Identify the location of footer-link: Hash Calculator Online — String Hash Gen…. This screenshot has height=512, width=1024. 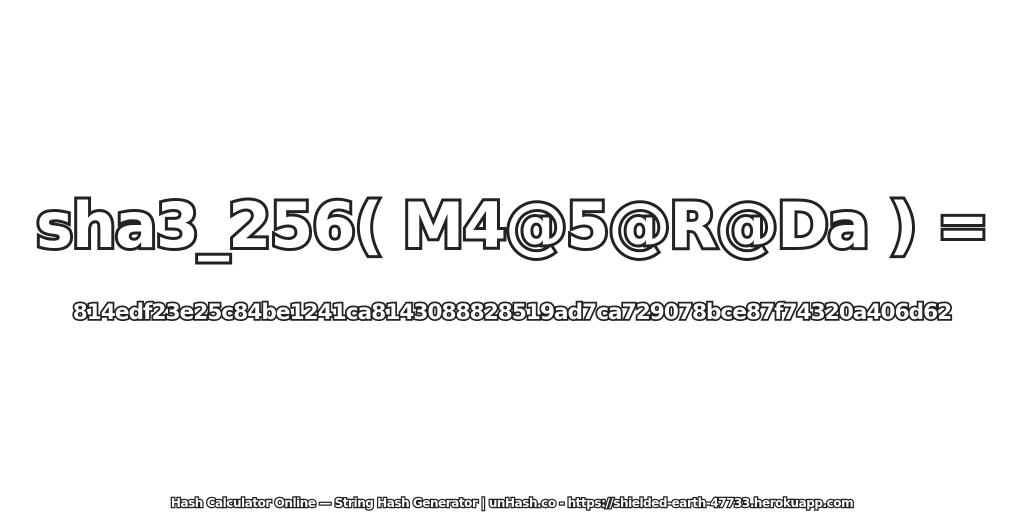
(512, 503).